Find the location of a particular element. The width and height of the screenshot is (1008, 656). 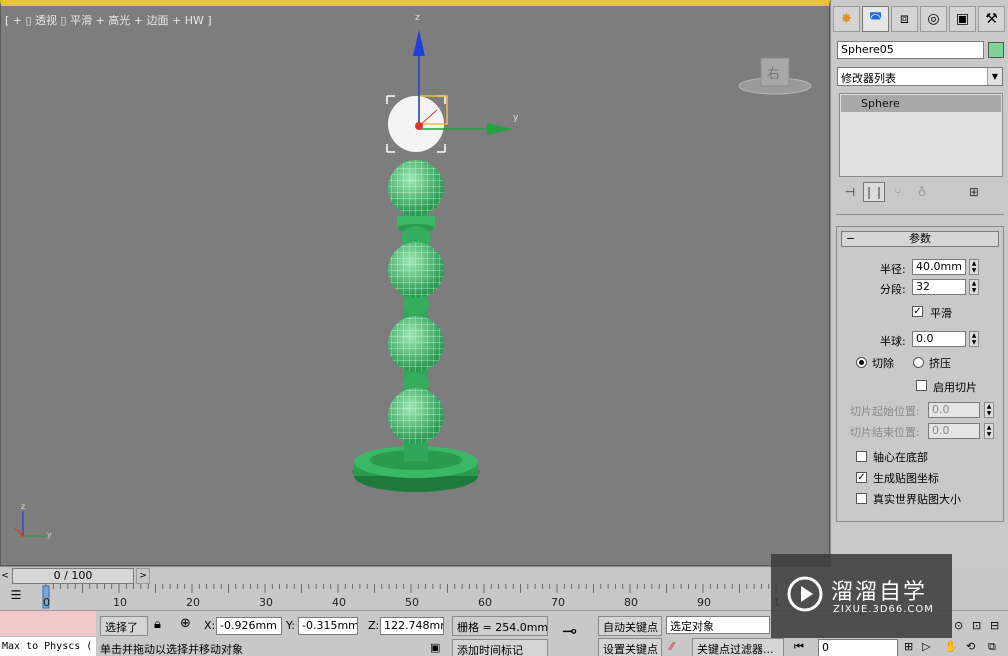

viewcube: 右 is located at coordinates (775, 75).